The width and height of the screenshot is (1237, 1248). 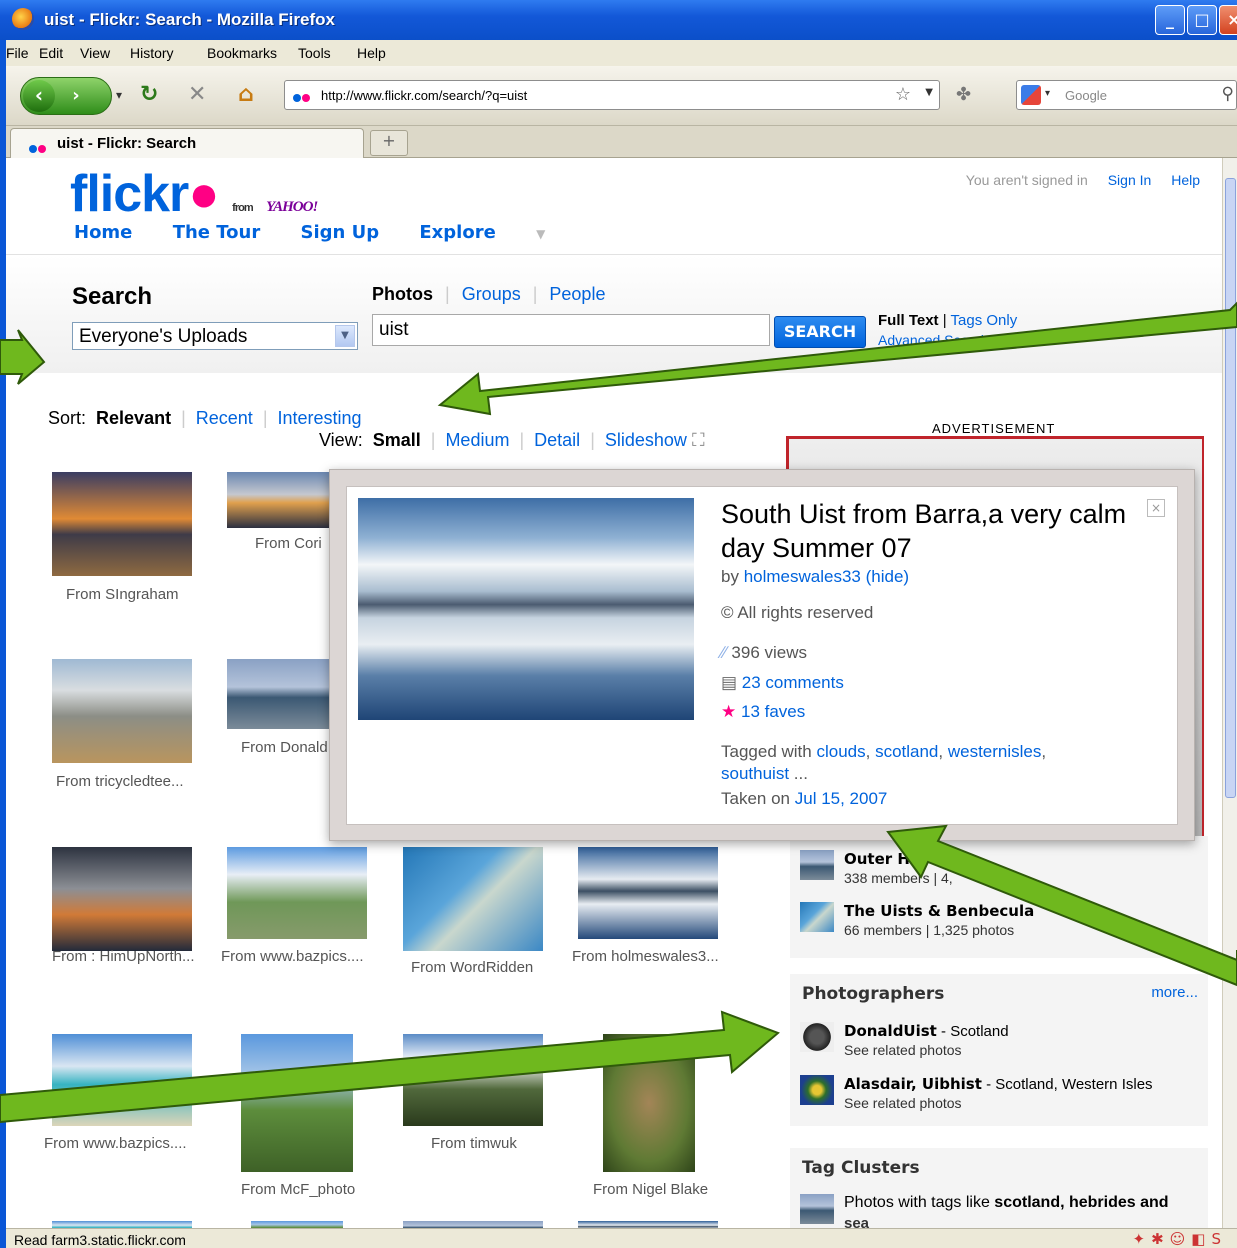 What do you see at coordinates (472, 967) in the screenshot?
I see `thumb-caption: From WordRidden` at bounding box center [472, 967].